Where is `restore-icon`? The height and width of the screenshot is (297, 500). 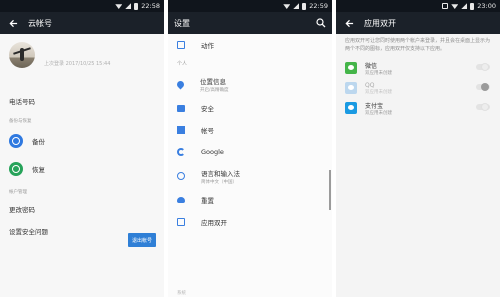
restore-icon is located at coordinates (16, 169).